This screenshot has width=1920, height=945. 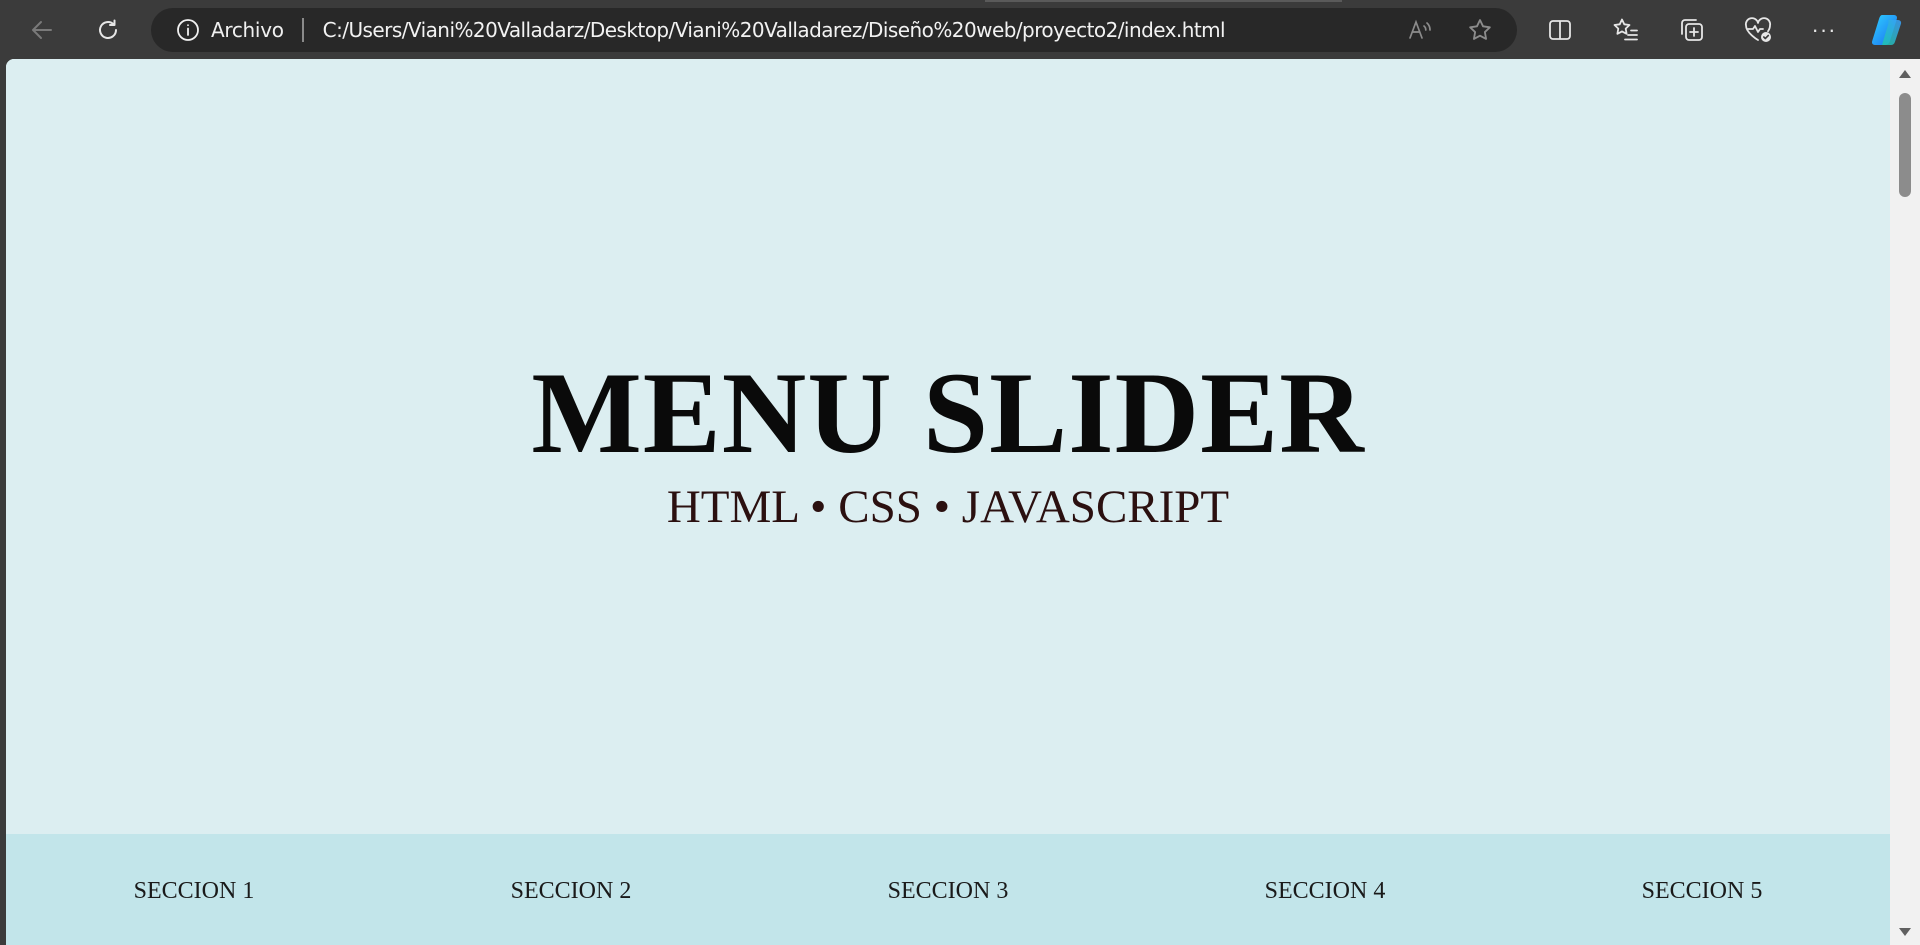 What do you see at coordinates (247, 30) in the screenshot?
I see `site-info-label: Archivo` at bounding box center [247, 30].